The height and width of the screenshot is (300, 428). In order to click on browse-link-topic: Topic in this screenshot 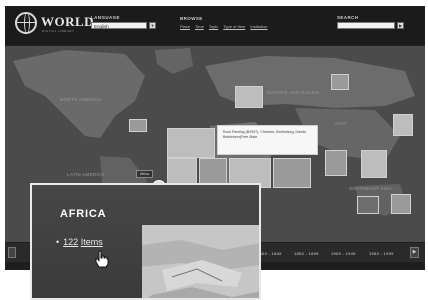, I will do `click(213, 26)`.